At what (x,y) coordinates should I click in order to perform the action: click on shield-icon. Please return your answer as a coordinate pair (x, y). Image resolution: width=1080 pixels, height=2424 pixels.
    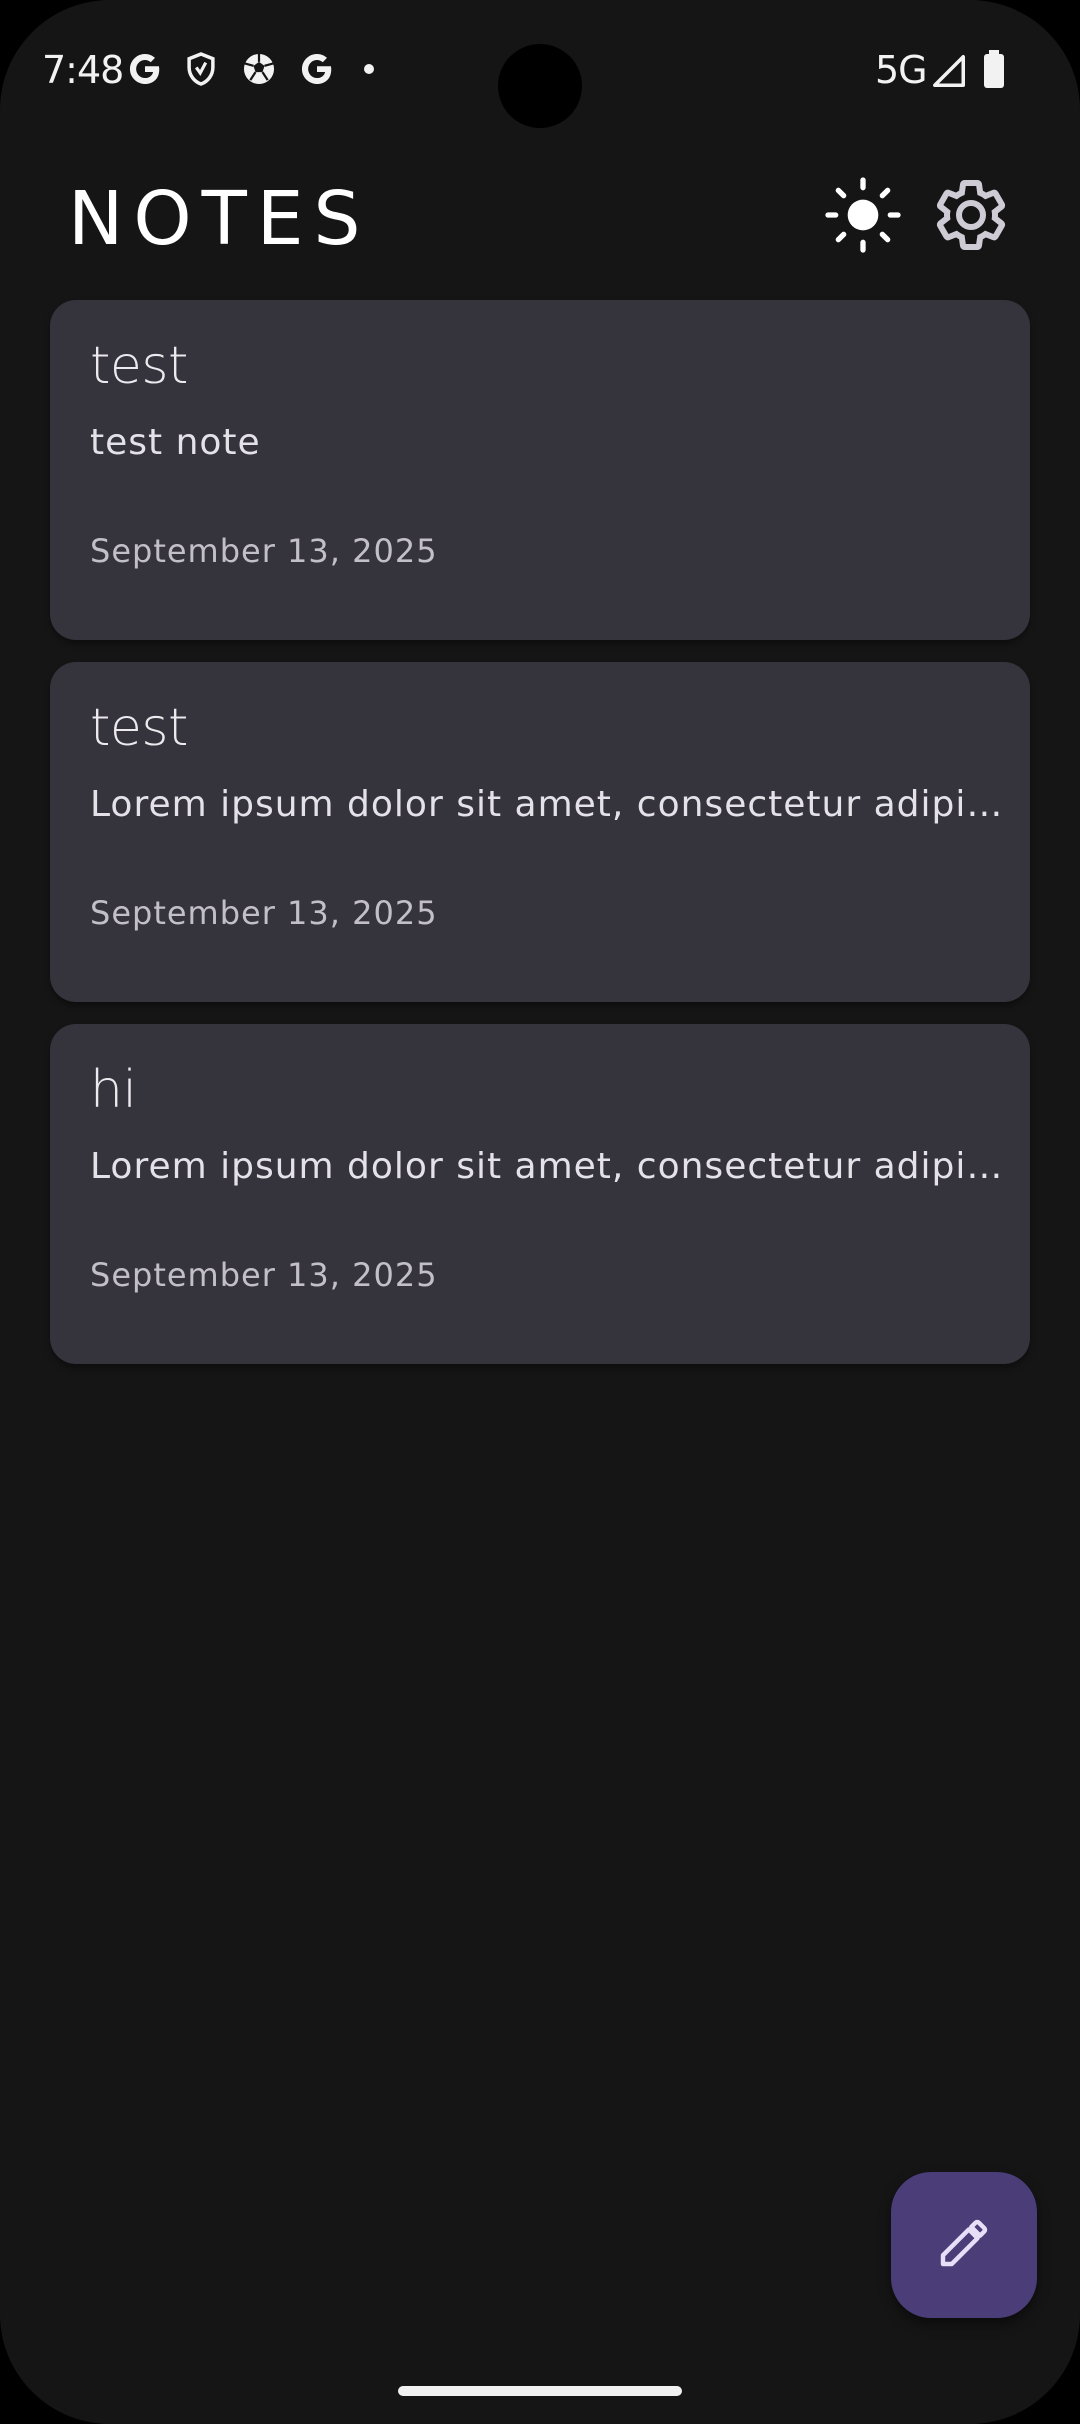
    Looking at the image, I should click on (201, 69).